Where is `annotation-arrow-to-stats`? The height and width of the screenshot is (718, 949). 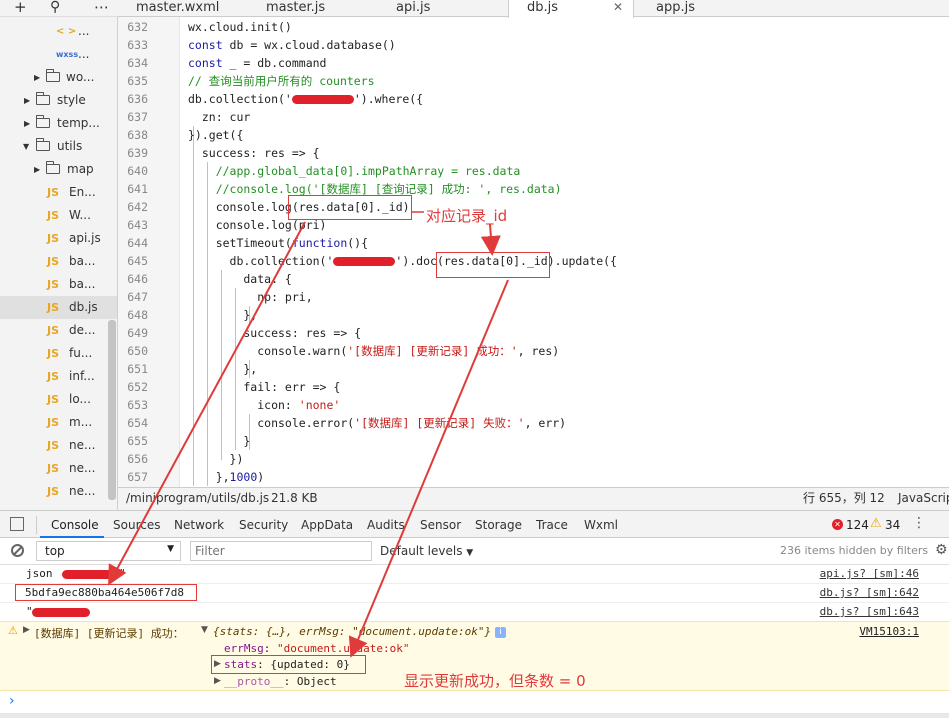 annotation-arrow-to-stats is located at coordinates (428, 468).